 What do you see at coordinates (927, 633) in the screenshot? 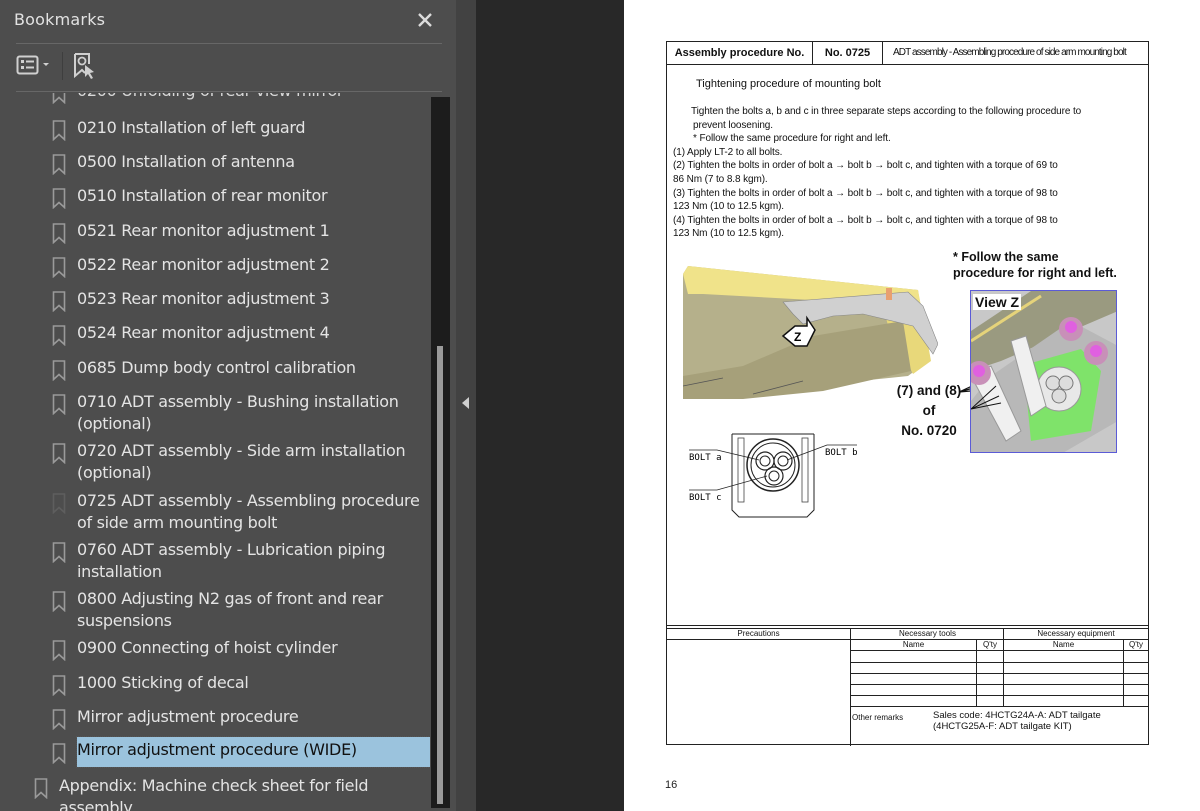
I see `tools-header: Necessary tools` at bounding box center [927, 633].